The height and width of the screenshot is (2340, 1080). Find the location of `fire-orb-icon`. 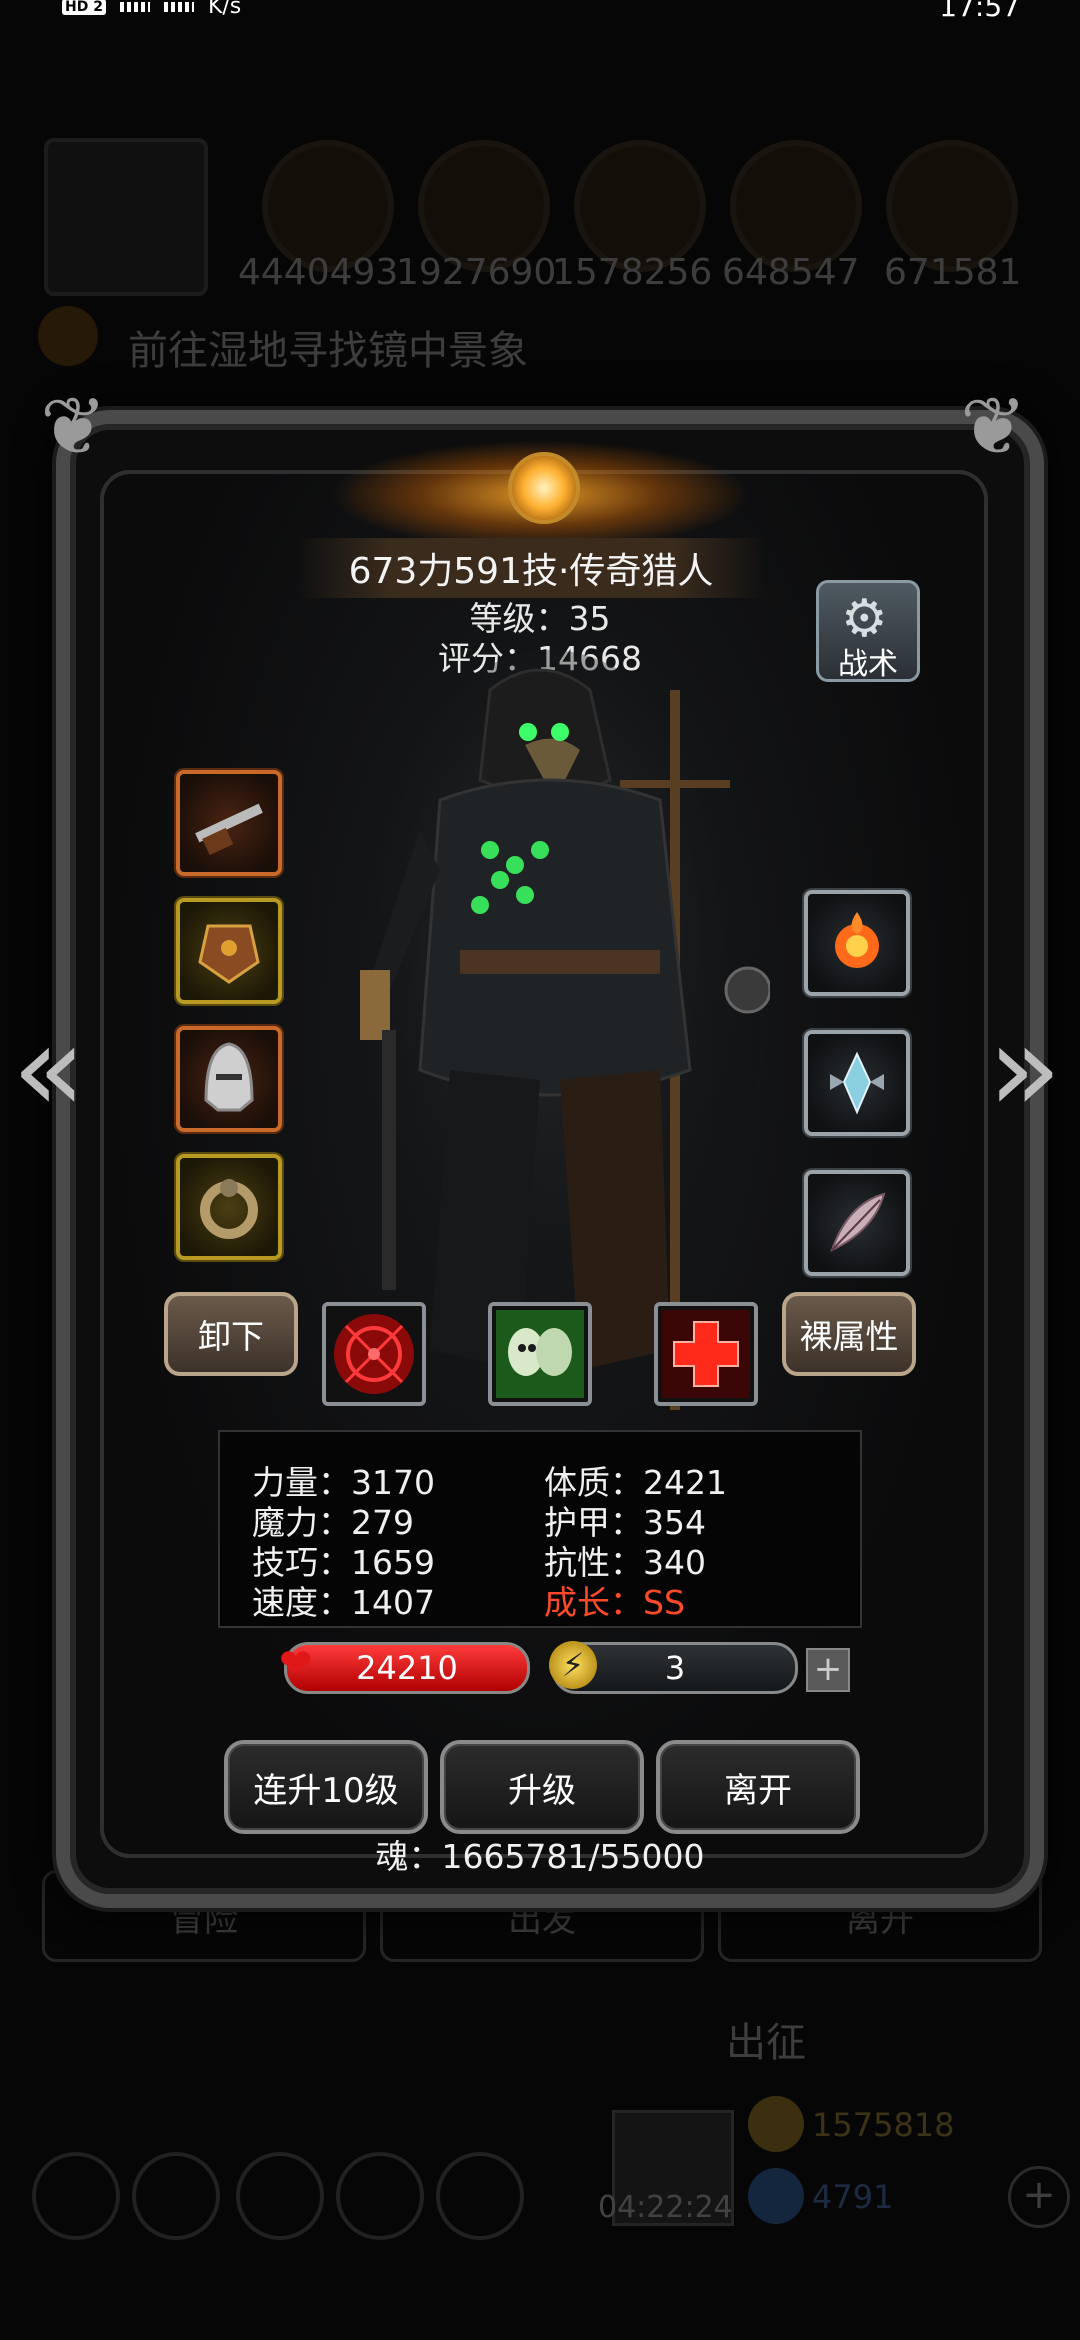

fire-orb-icon is located at coordinates (857, 940).